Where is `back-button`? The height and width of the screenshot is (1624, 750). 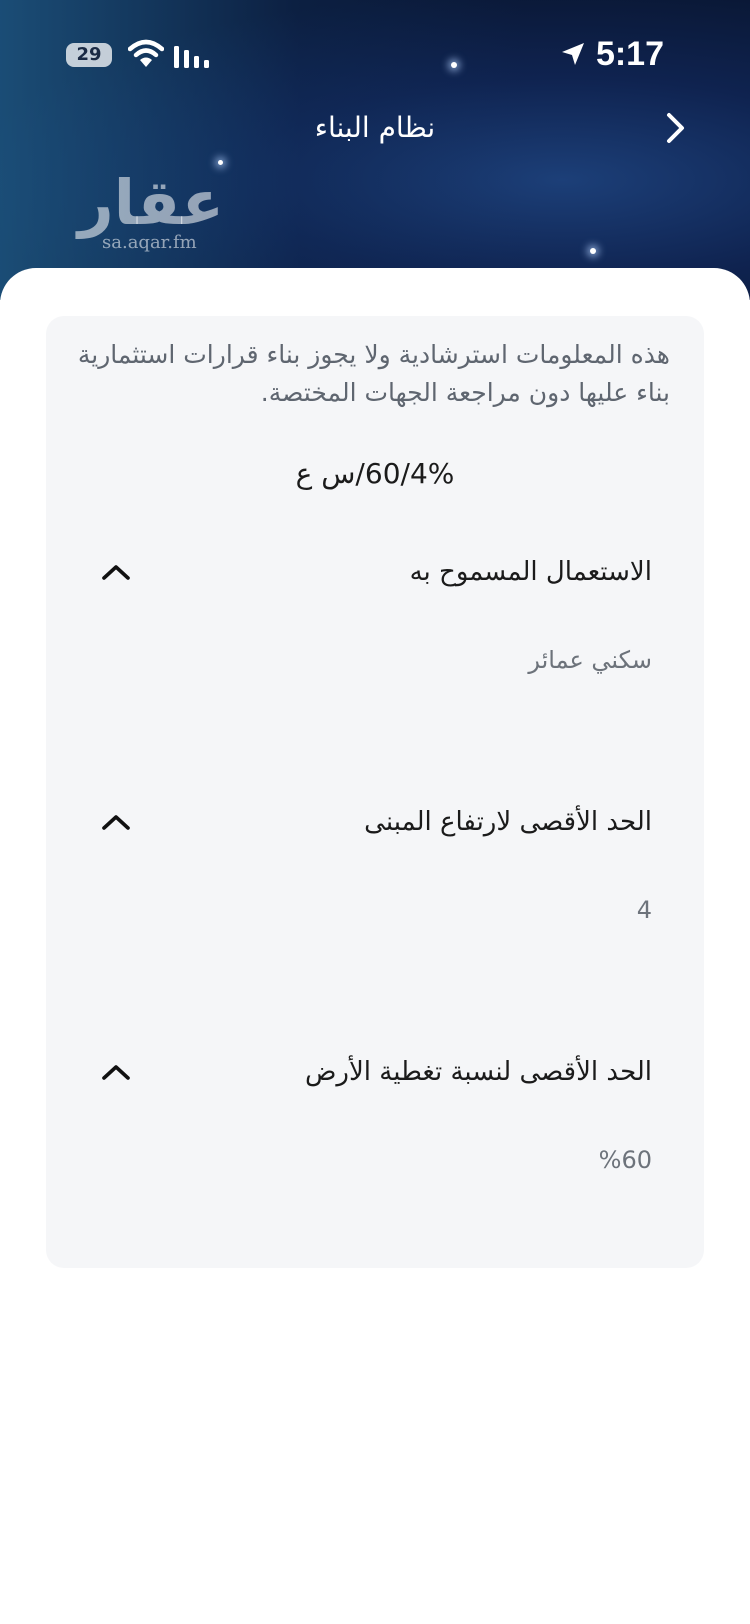 back-button is located at coordinates (676, 128).